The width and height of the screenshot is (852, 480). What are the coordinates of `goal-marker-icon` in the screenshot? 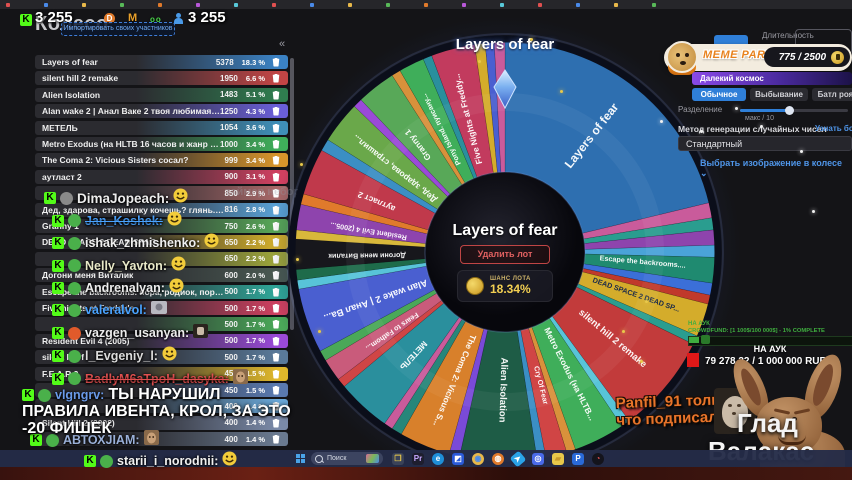 It's located at (693, 360).